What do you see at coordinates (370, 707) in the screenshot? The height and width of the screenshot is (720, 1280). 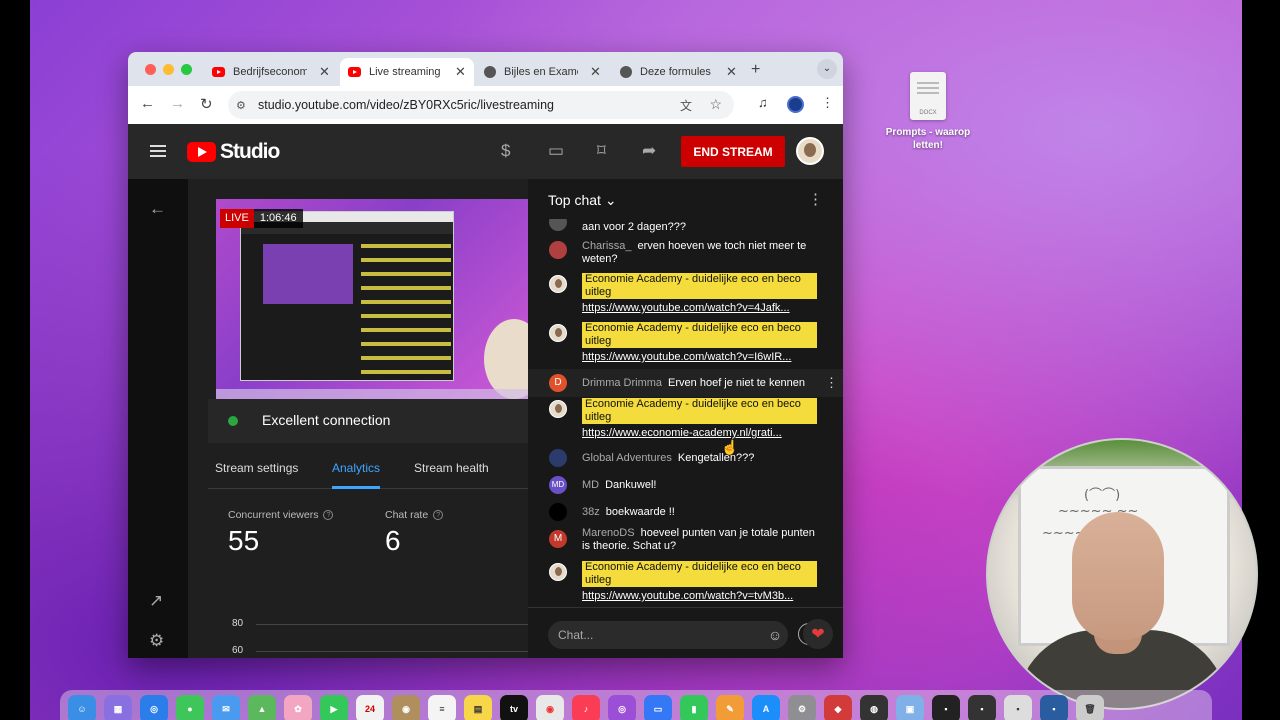 I see `calendar-icon: 24` at bounding box center [370, 707].